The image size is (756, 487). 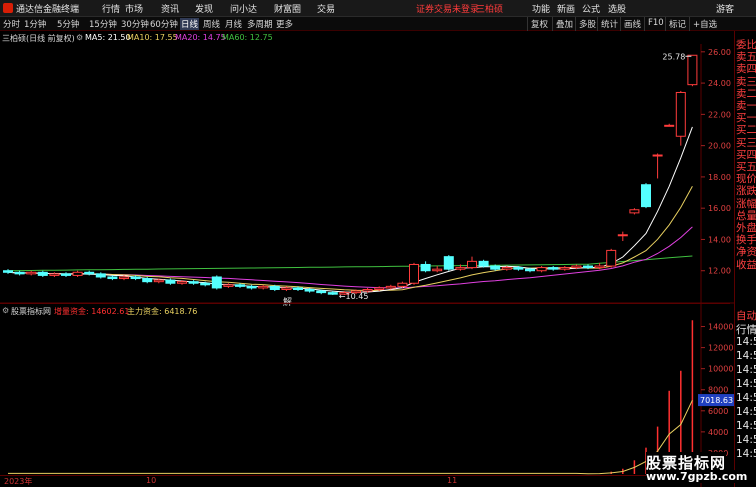 I want to click on ma20-value: MA20: 14.75, so click(x=200, y=37).